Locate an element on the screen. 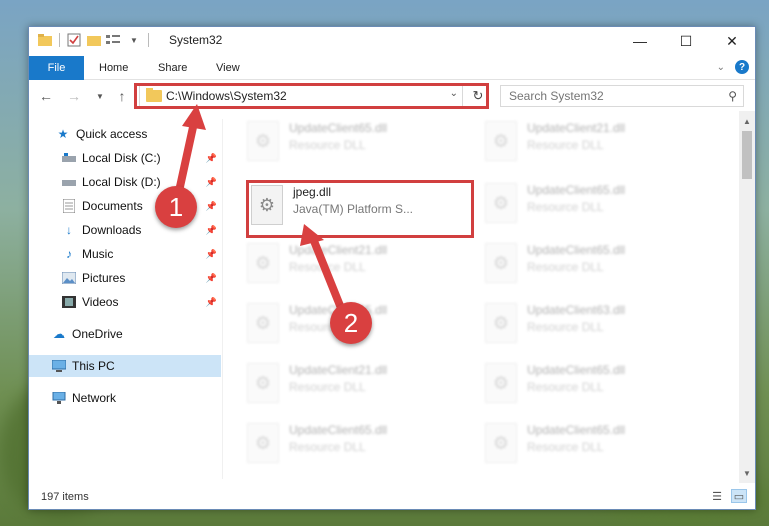 This screenshot has width=769, height=526. search-input is located at coordinates (609, 96).